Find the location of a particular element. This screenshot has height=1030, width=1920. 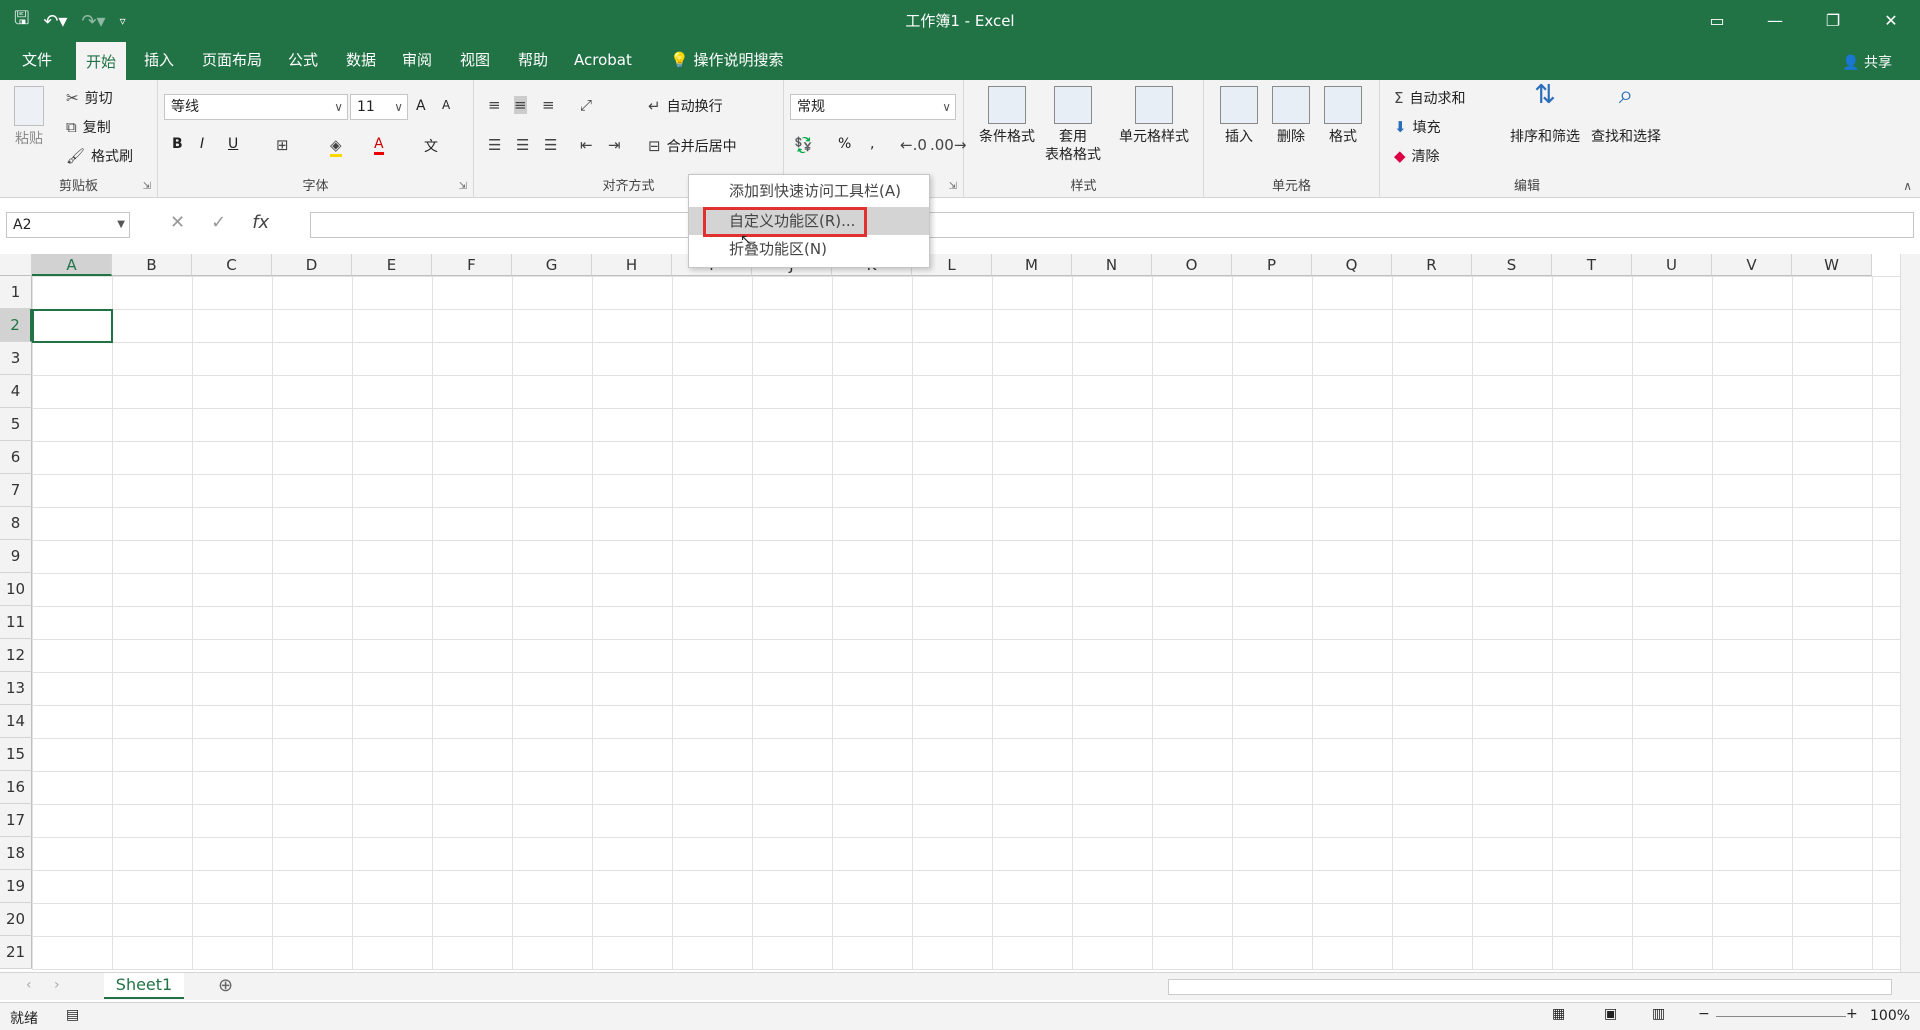

font-name-combo: 等线 ∨ is located at coordinates (256, 107).